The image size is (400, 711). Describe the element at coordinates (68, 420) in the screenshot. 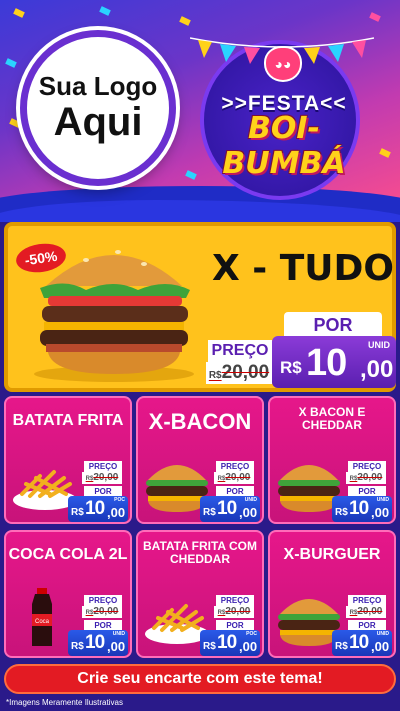

I see `product-title: BATATA FRITA` at that location.